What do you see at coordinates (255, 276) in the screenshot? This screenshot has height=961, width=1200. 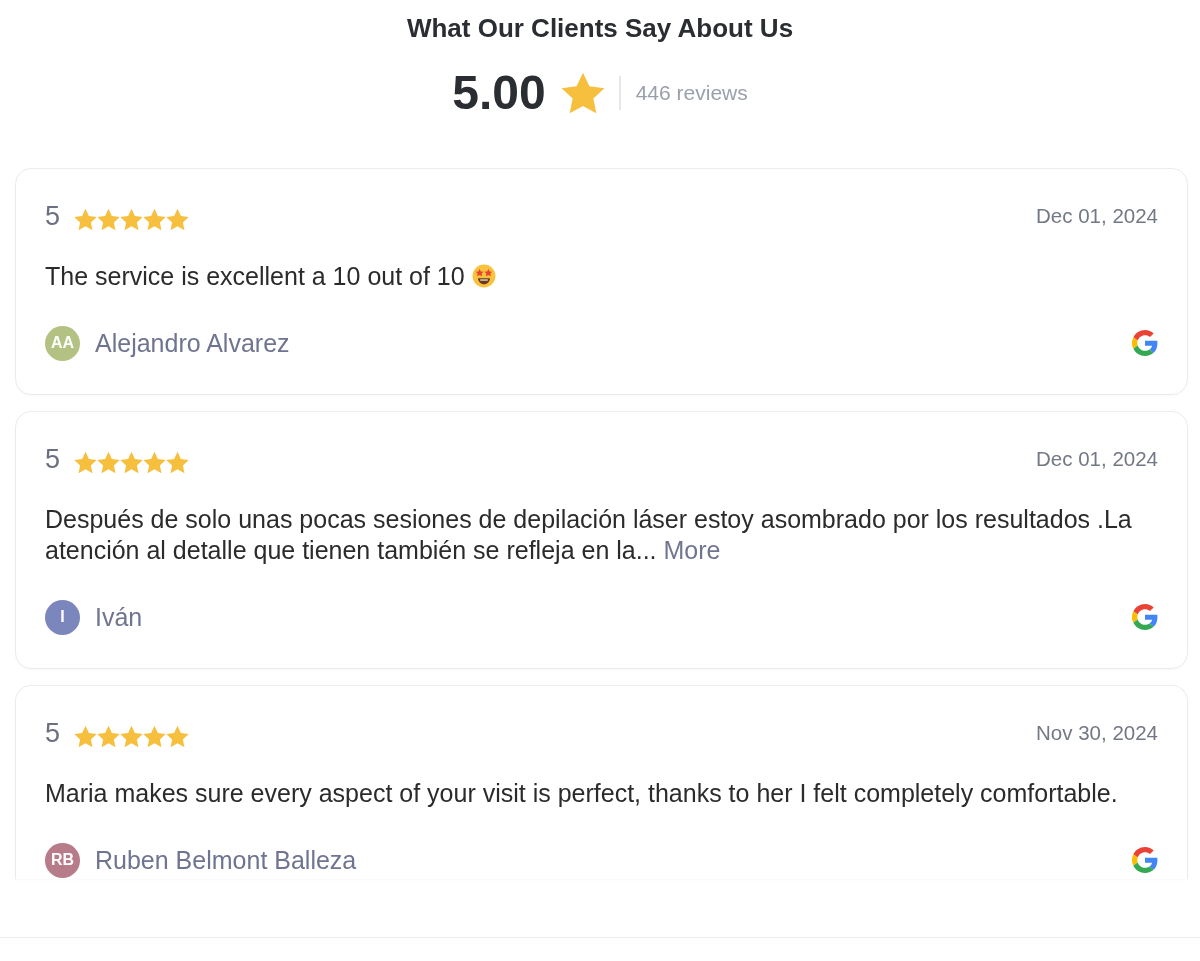 I see `review-text: The service is excellent a 10 out of 10` at bounding box center [255, 276].